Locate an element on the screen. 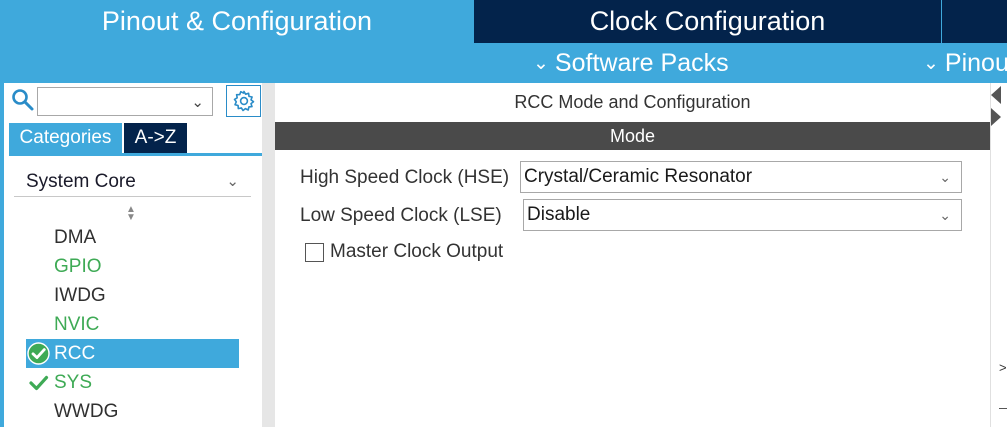  page-title: RCC Mode and Configuration is located at coordinates (632, 102).